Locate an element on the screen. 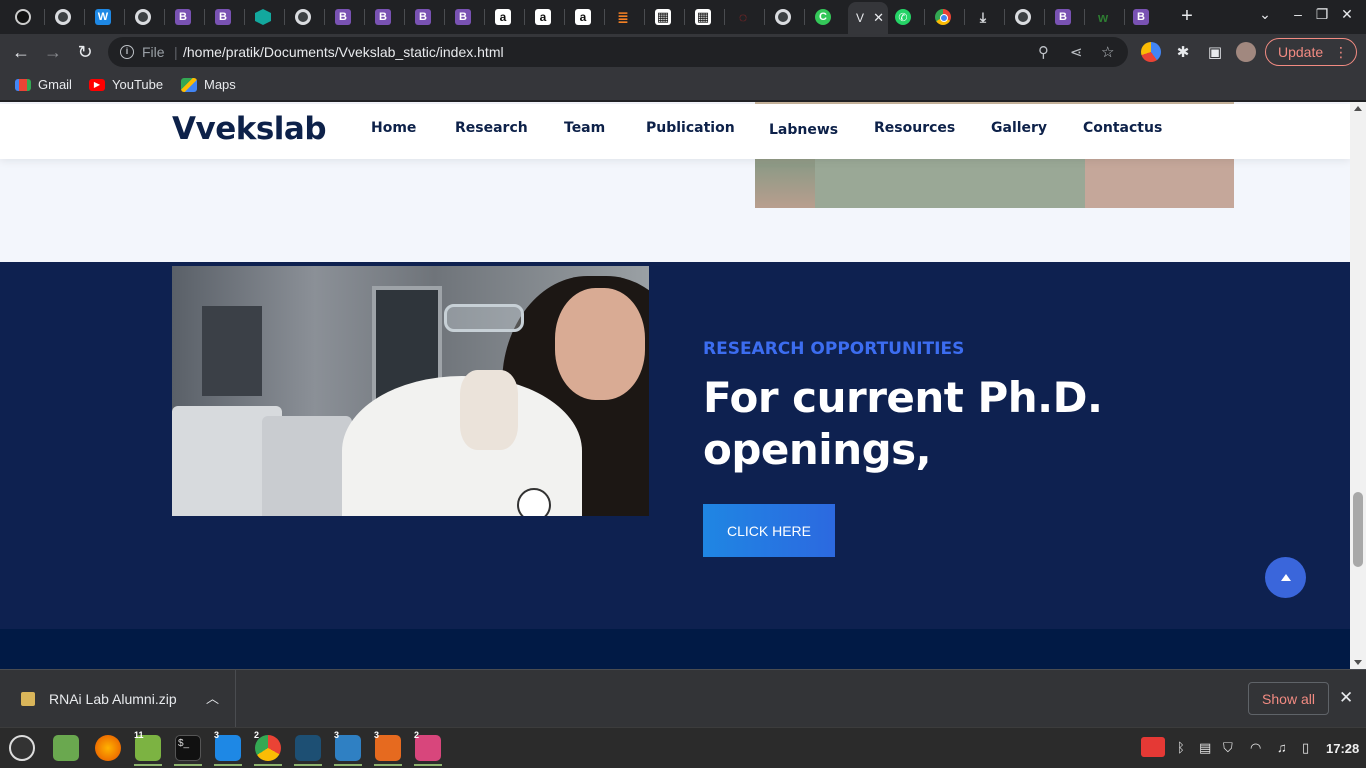 The width and height of the screenshot is (1366, 768). back-button: ← is located at coordinates (21, 52).